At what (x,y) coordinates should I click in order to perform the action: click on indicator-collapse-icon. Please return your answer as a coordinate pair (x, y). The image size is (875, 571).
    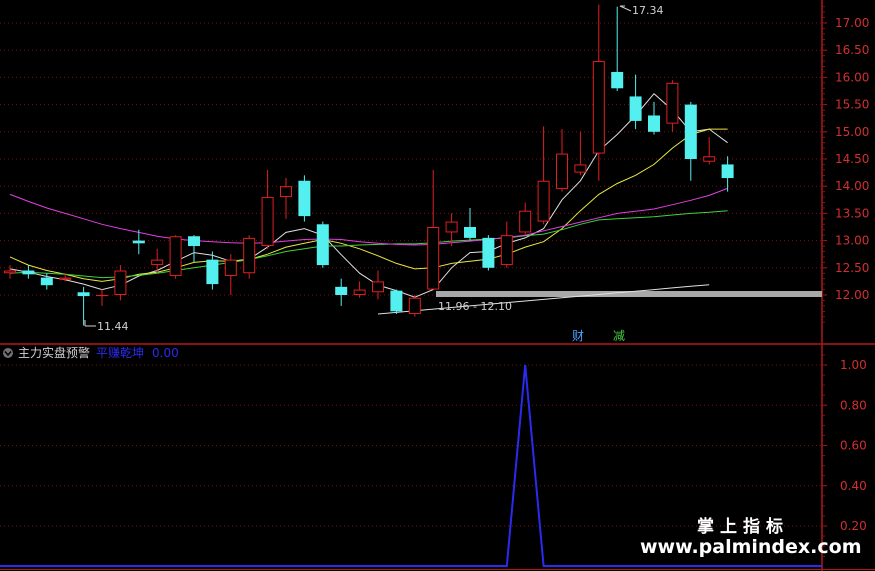
    Looking at the image, I should click on (8, 353).